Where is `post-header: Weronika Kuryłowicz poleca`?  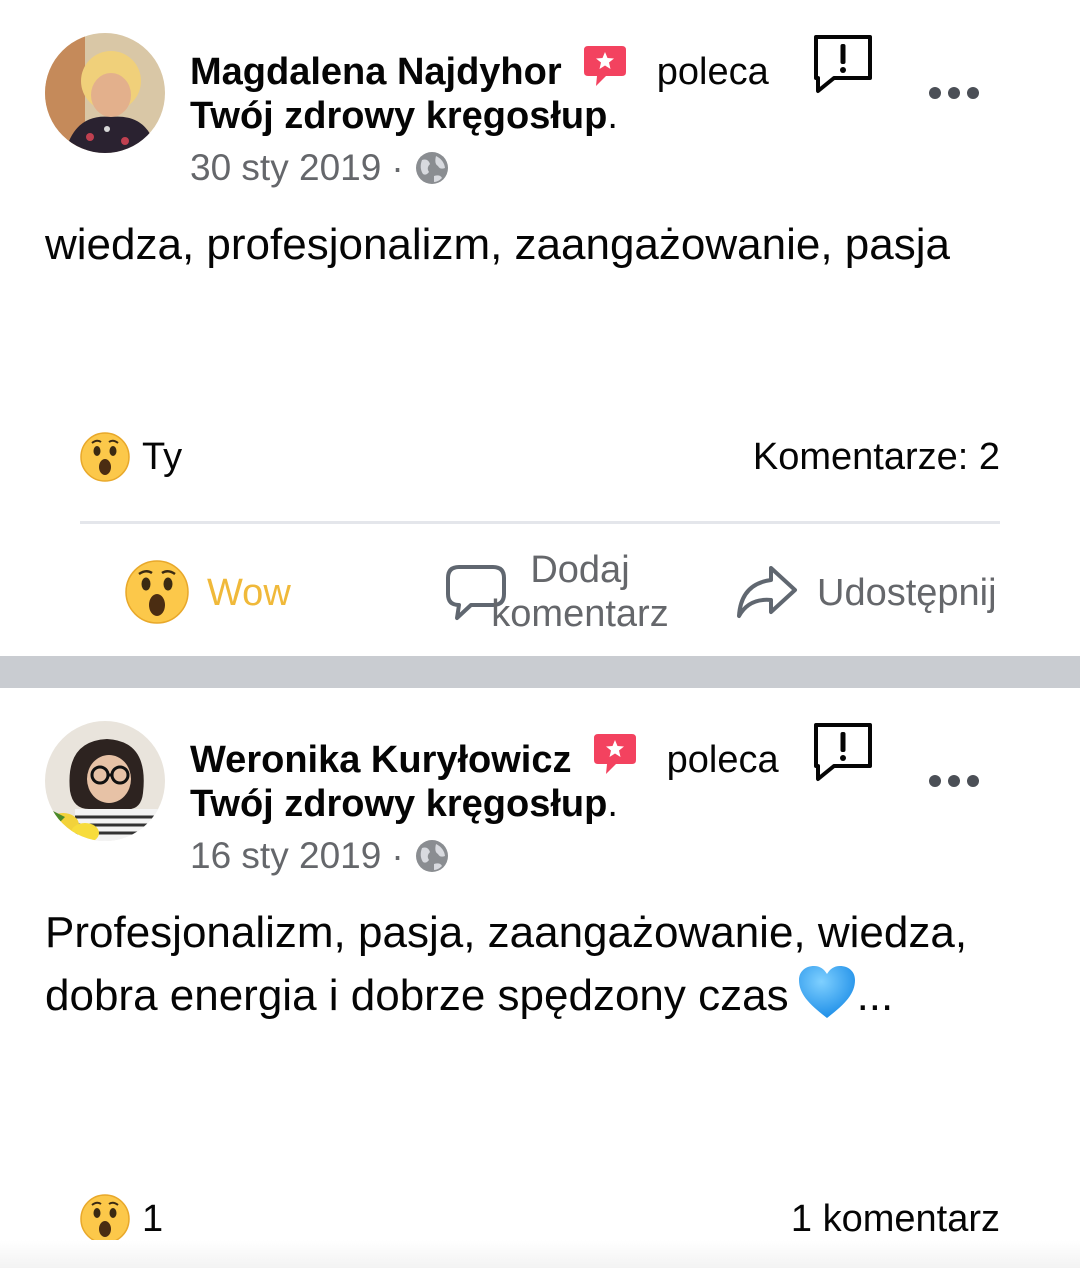 post-header: Weronika Kuryłowicz poleca is located at coordinates (484, 757).